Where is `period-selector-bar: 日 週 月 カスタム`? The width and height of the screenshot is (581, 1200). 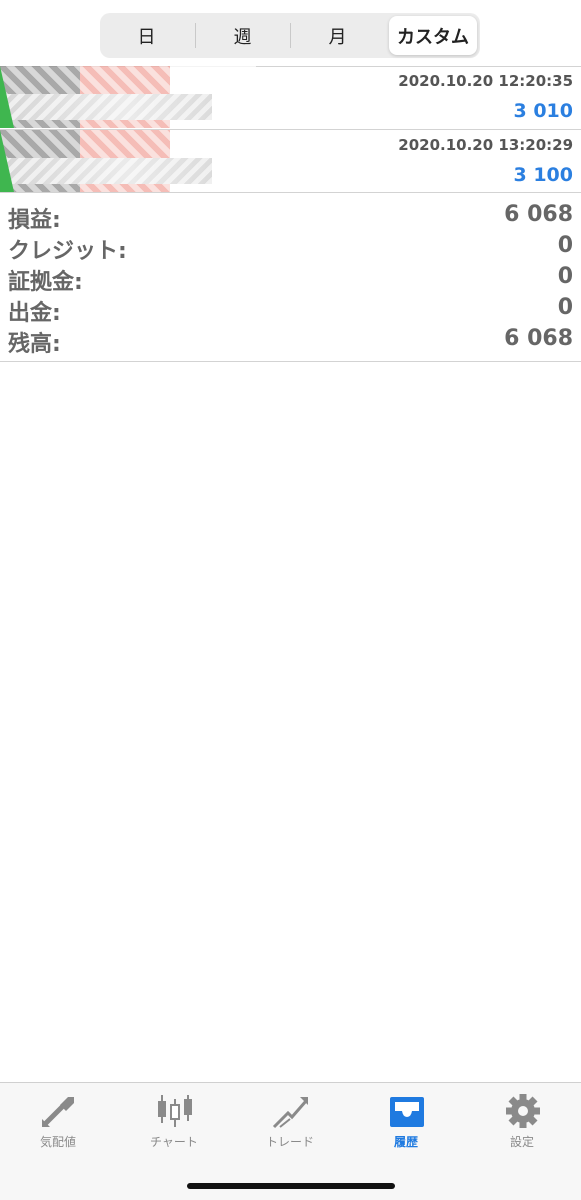
period-selector-bar: 日 週 月 カスタム is located at coordinates (290, 33).